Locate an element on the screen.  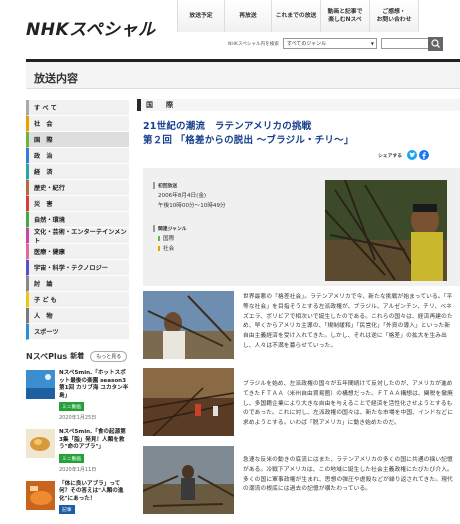
search-icon is located at coordinates (435, 44).